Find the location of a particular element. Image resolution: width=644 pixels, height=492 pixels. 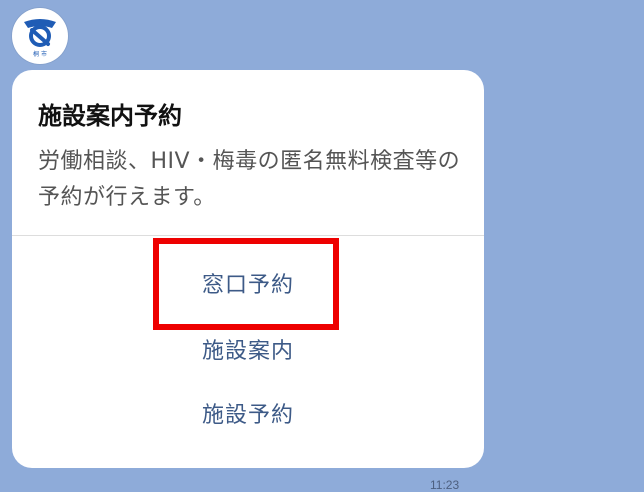

divider is located at coordinates (248, 235).